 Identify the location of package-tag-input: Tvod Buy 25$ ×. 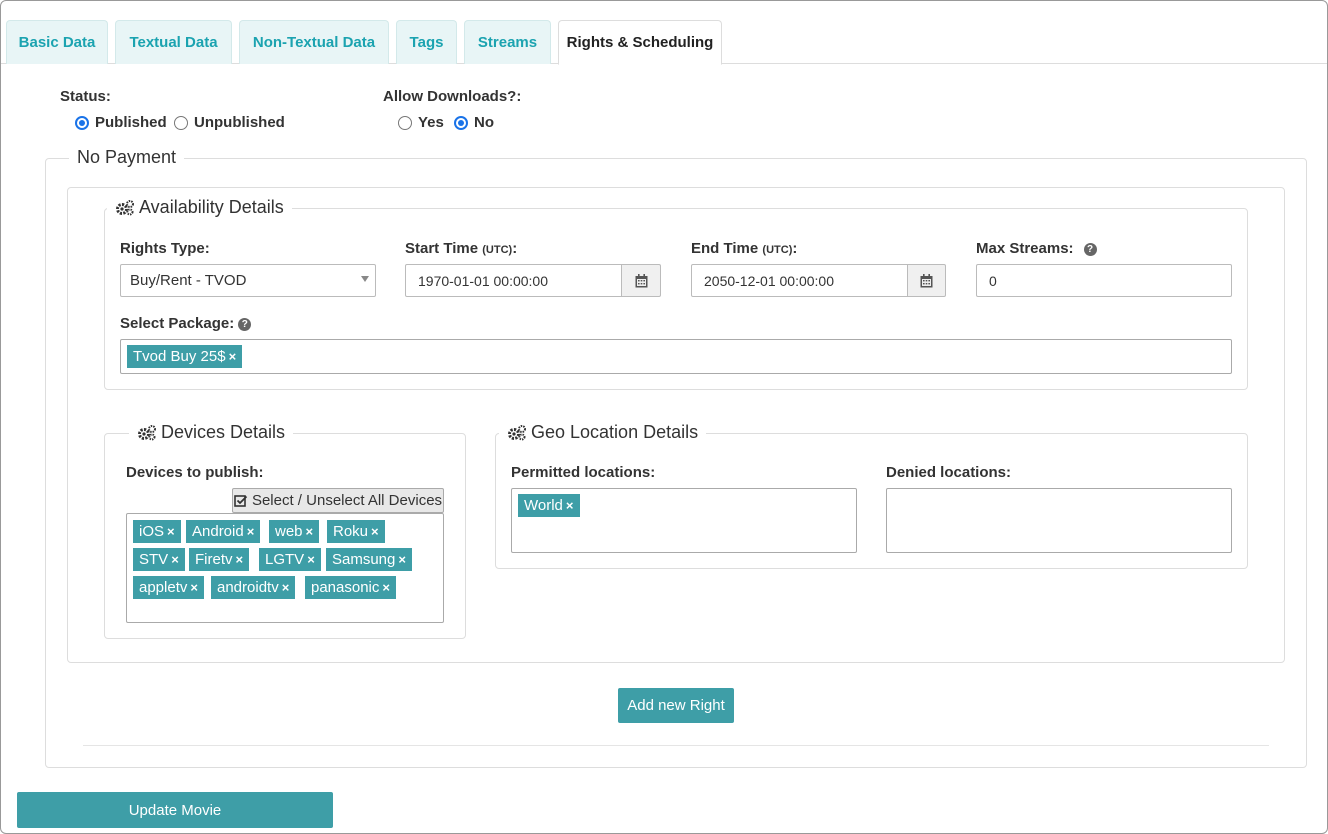
(676, 356).